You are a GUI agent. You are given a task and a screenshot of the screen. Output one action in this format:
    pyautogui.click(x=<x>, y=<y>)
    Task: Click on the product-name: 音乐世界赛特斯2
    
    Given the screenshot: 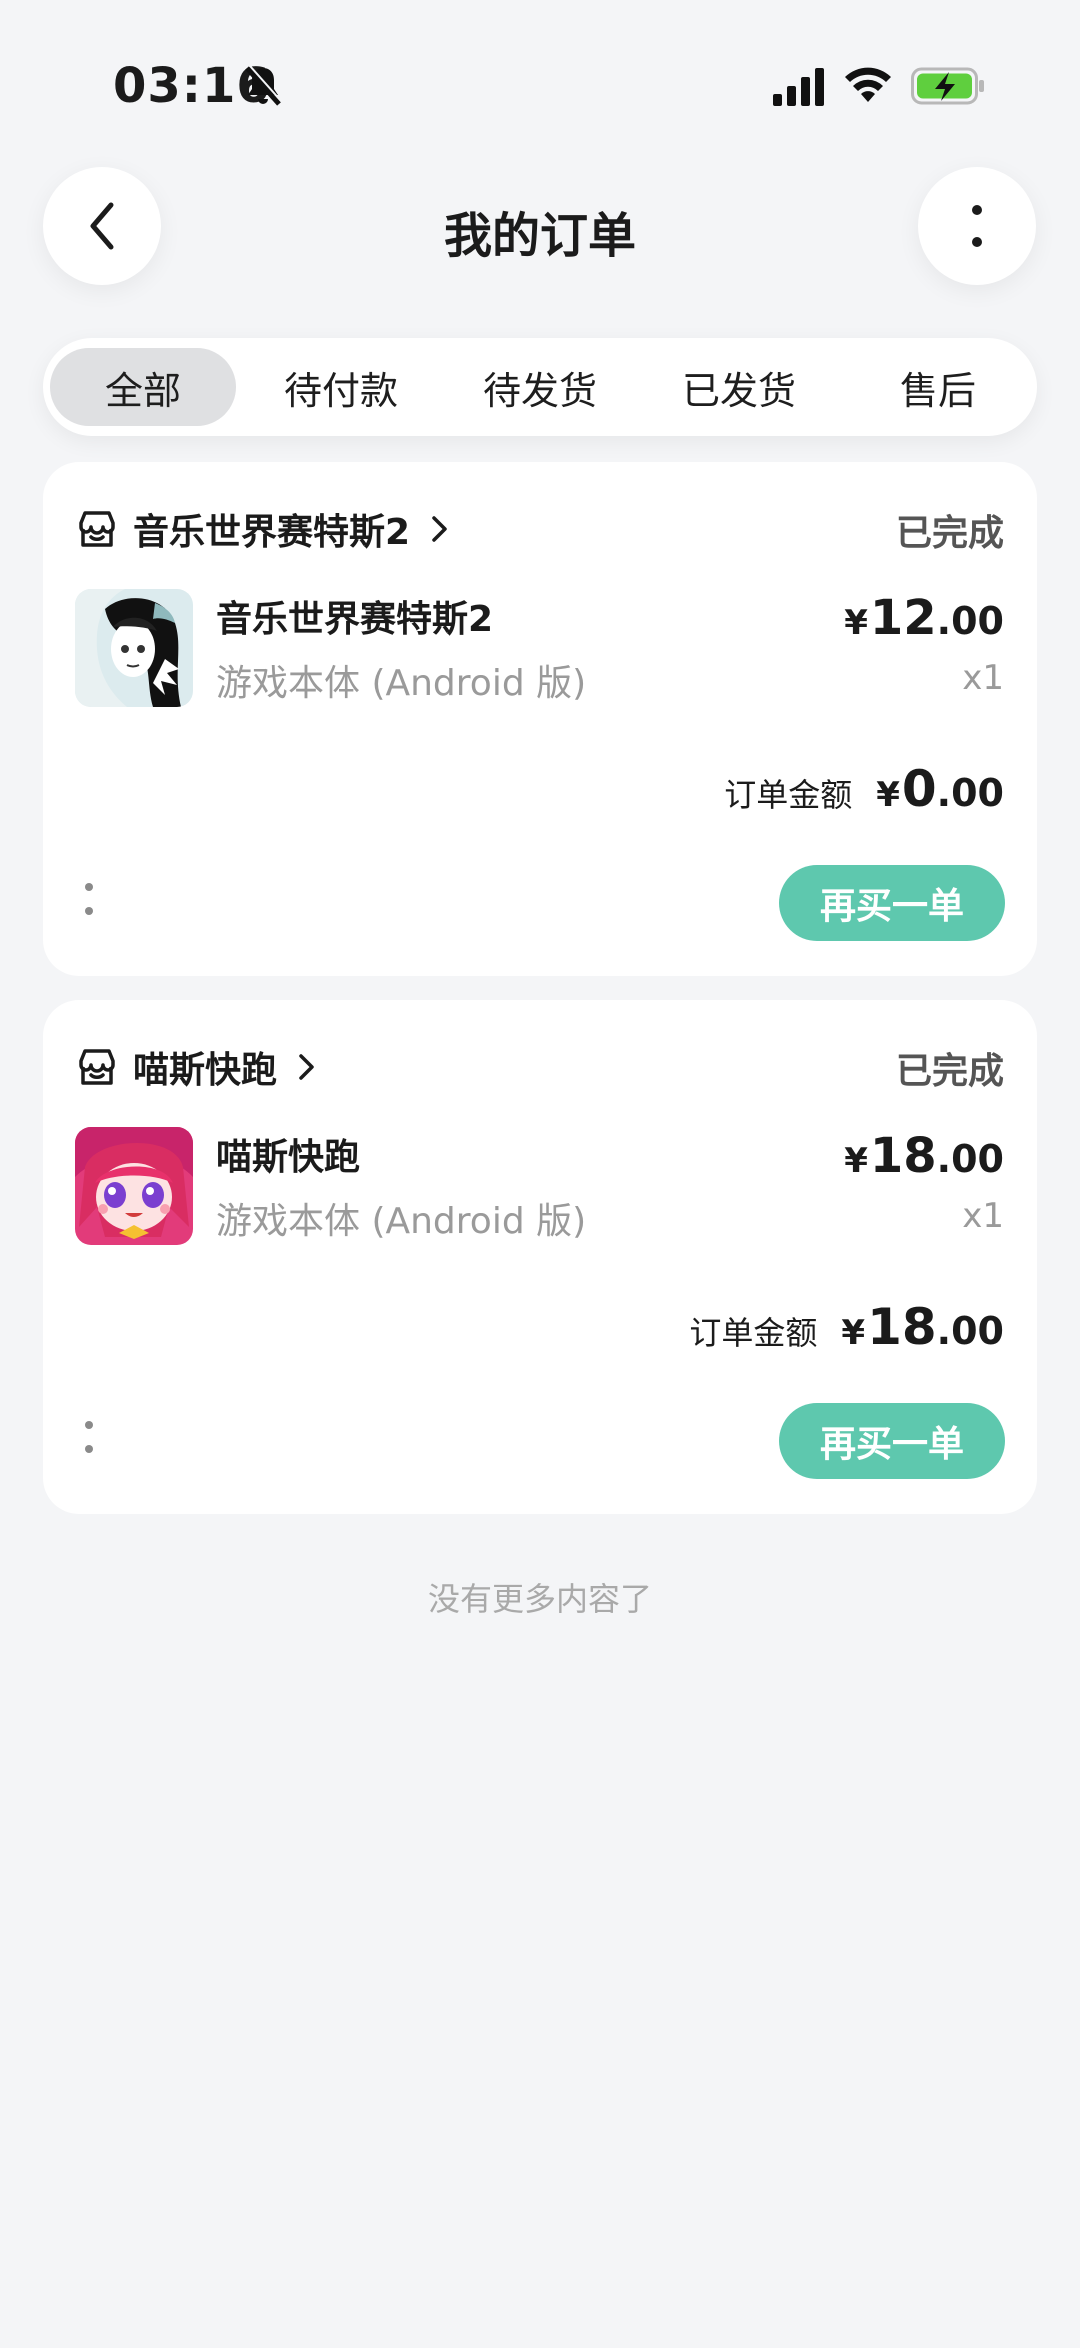 What is the action you would take?
    pyautogui.click(x=355, y=619)
    